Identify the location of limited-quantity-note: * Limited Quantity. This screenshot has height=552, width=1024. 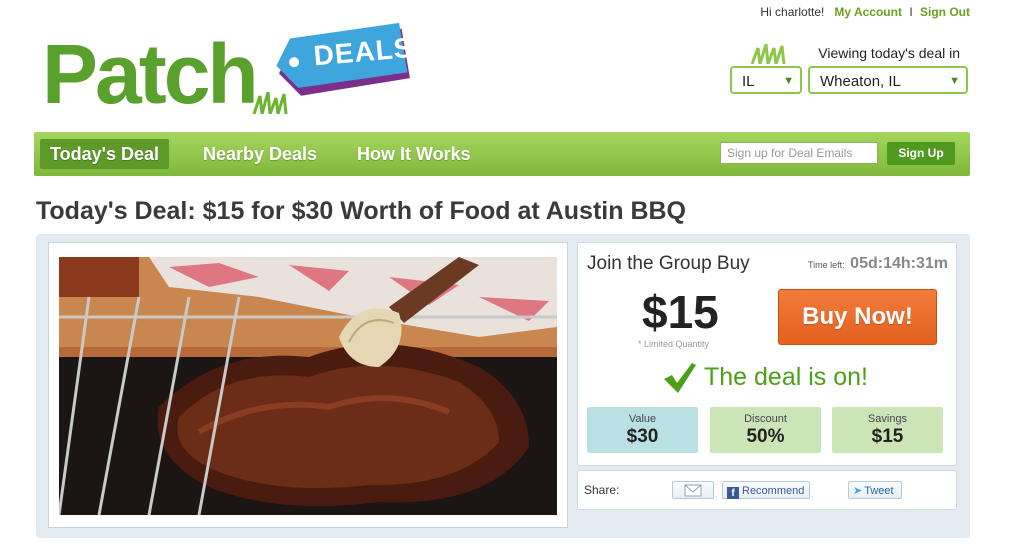
(674, 344).